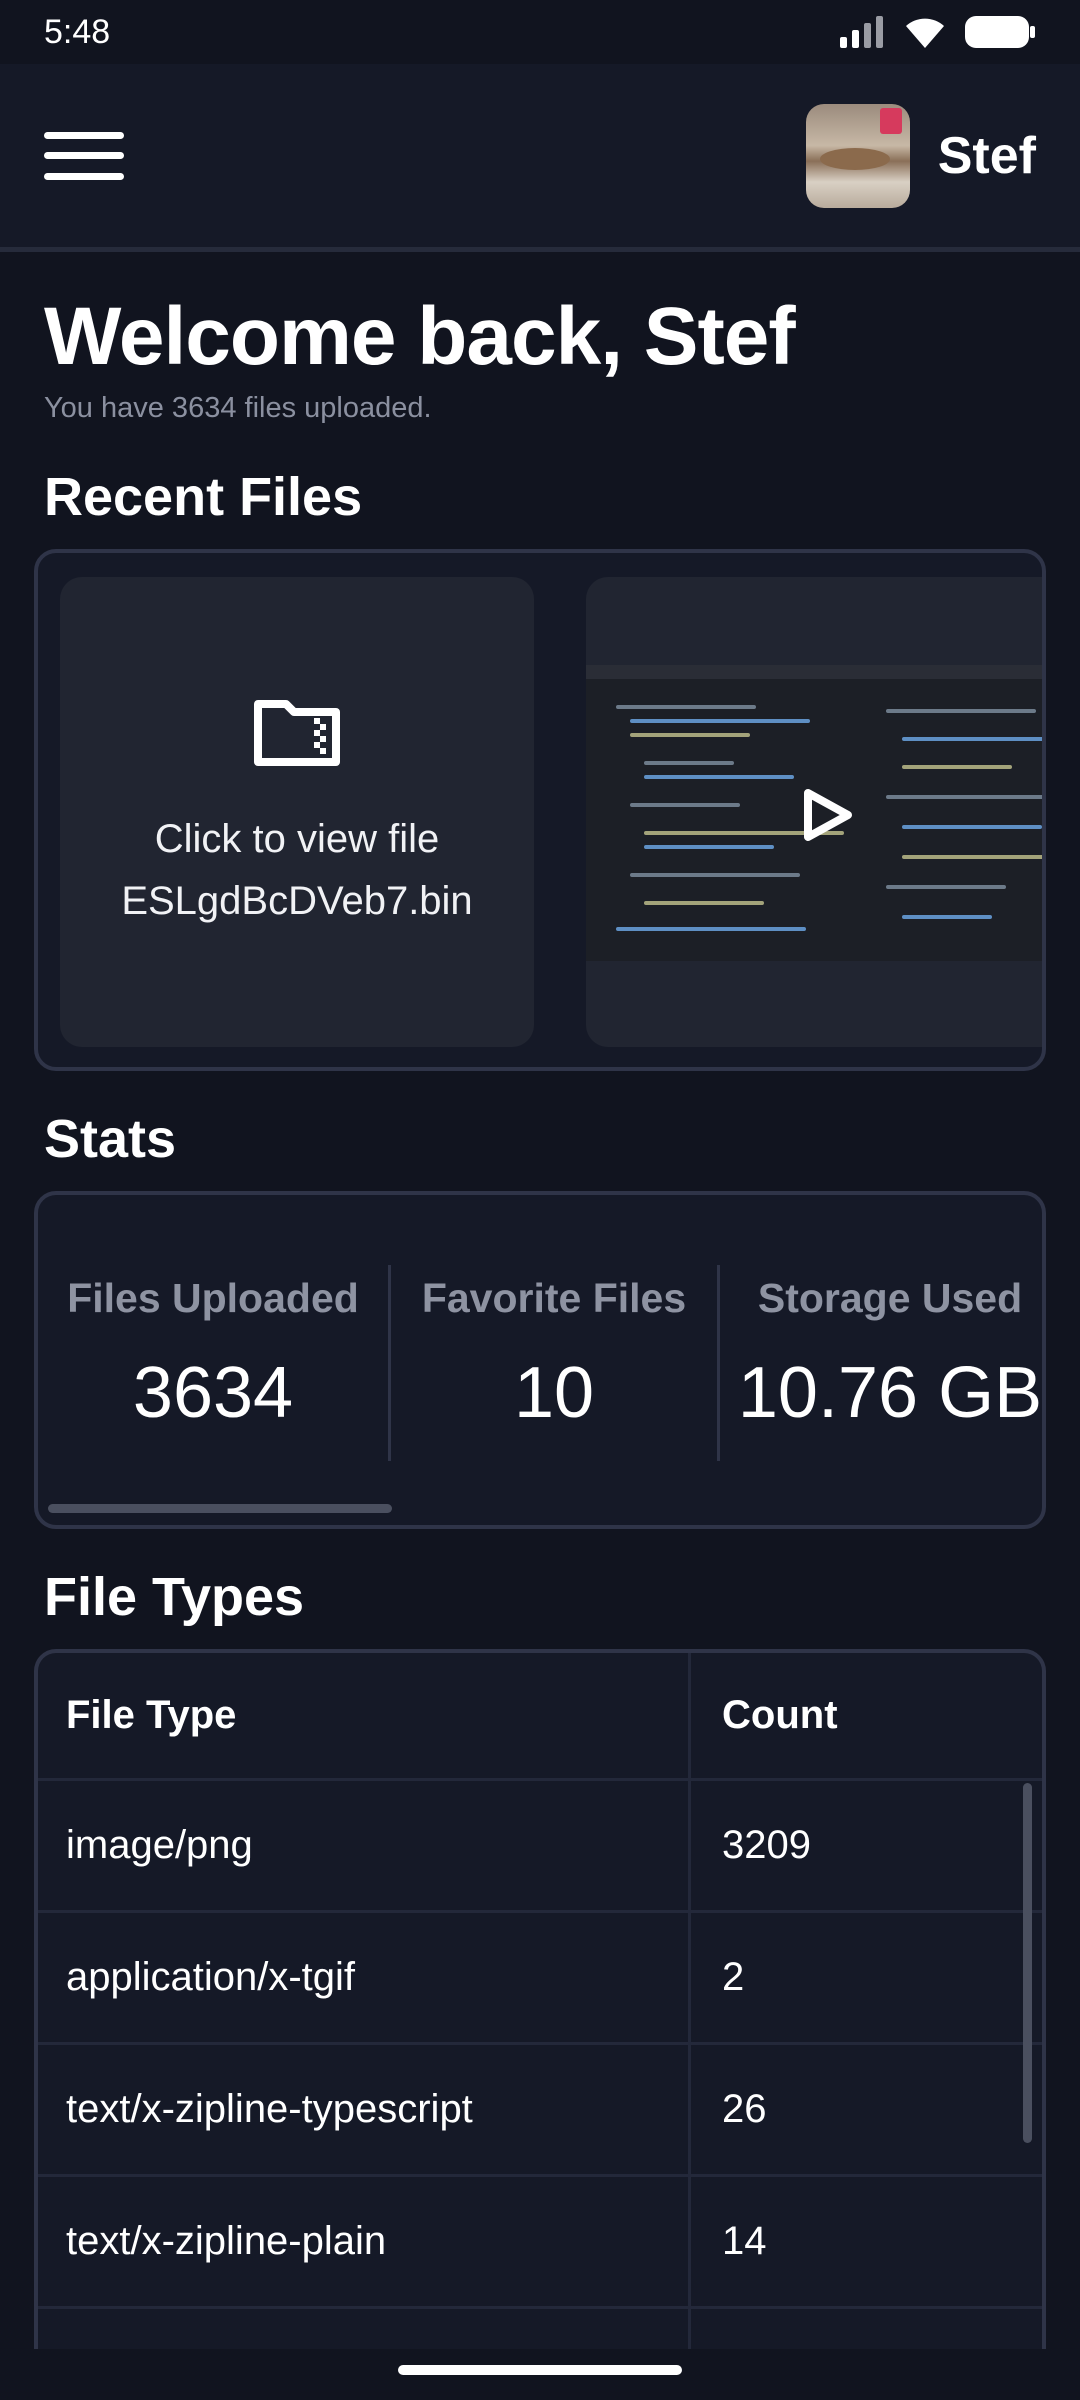 The height and width of the screenshot is (2400, 1080). I want to click on status-bar: 5:48, so click(540, 32).